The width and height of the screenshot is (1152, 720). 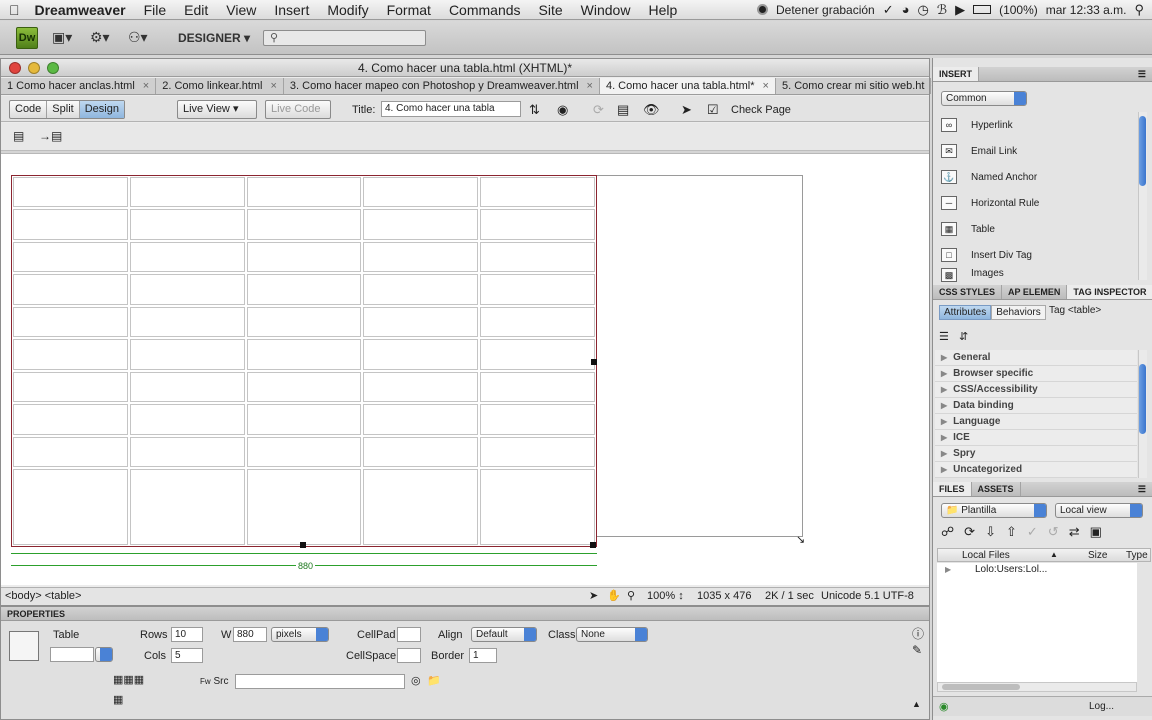 I want to click on volume-icon: ▶, so click(x=960, y=10).